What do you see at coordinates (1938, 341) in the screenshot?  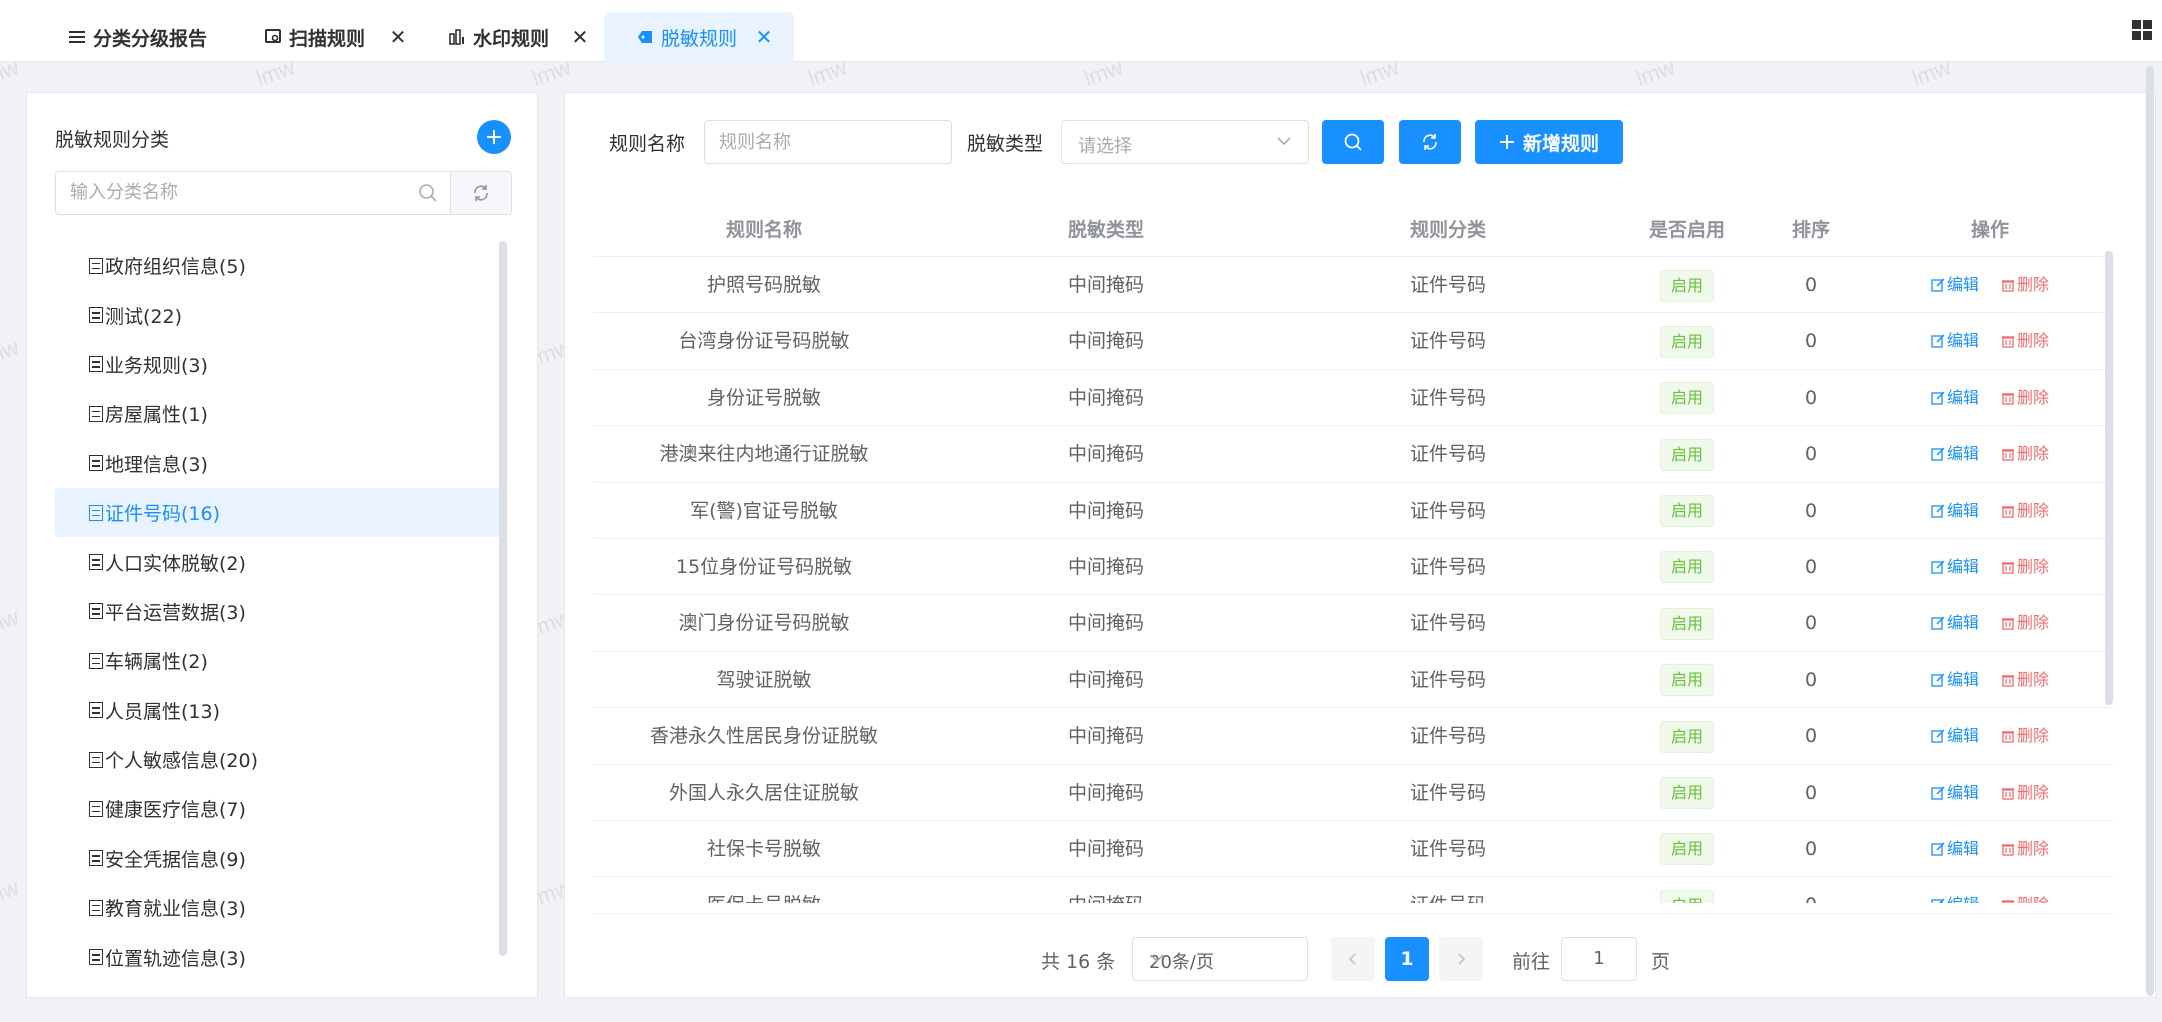 I see `edit-icon` at bounding box center [1938, 341].